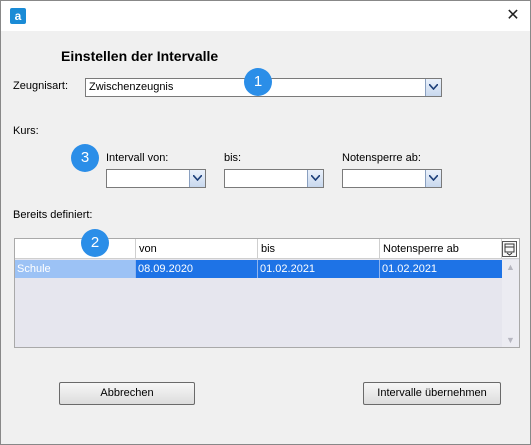 The image size is (531, 445). Describe the element at coordinates (432, 393) in the screenshot. I see `apply-intervals-button: Intervalle übernehmen` at that location.